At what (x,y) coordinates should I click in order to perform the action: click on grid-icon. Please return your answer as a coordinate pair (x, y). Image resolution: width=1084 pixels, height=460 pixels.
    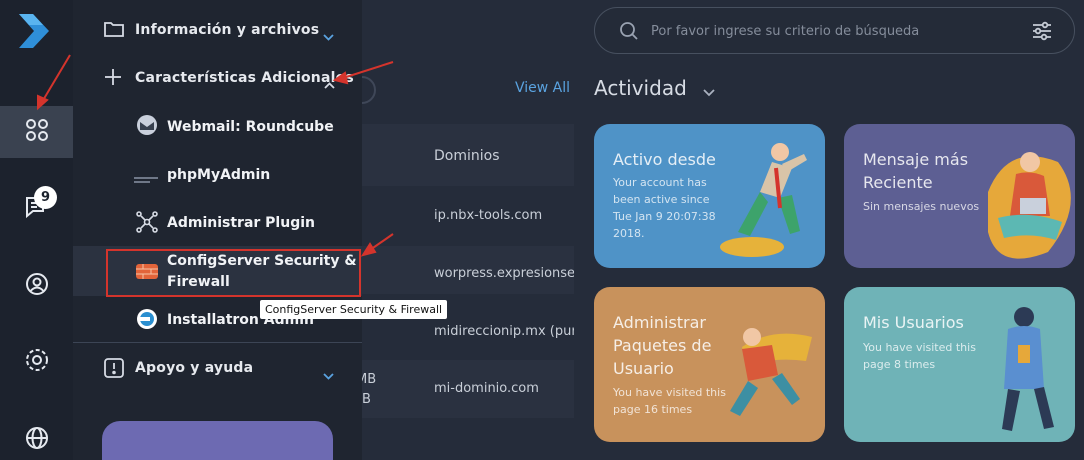
    Looking at the image, I should click on (37, 132).